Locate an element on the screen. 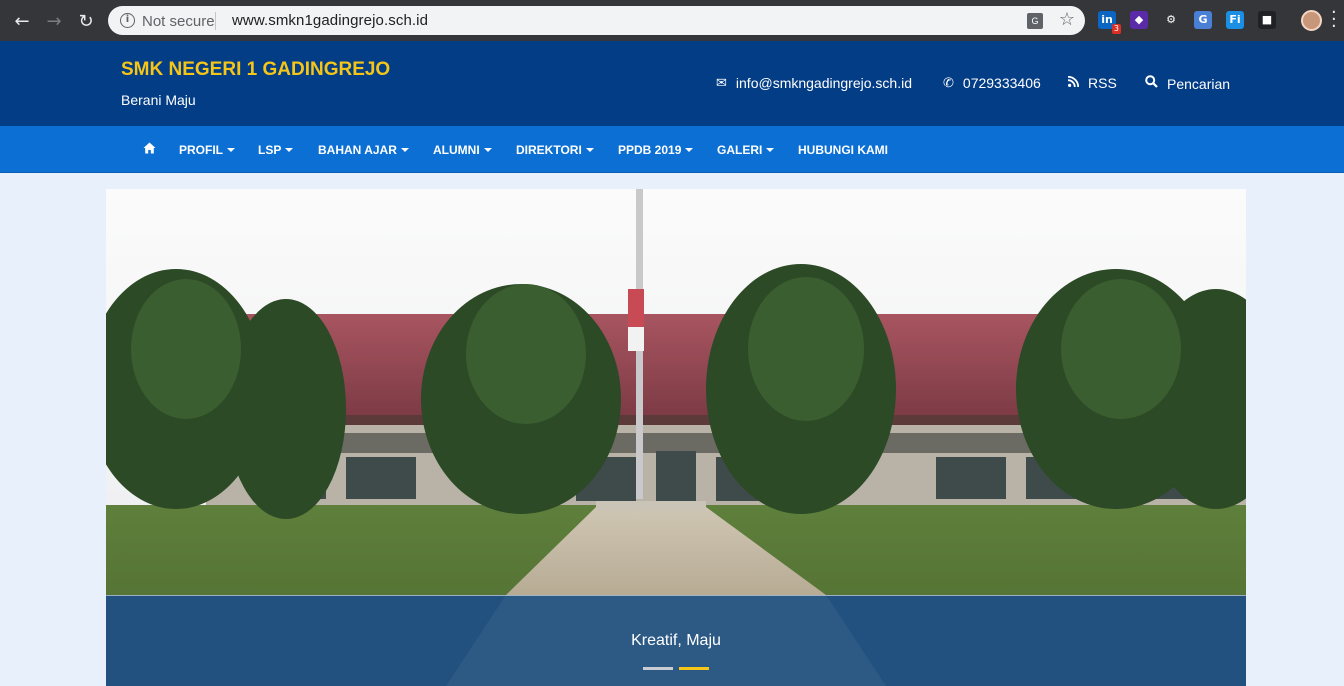 The image size is (1344, 686). security-label: Not secure is located at coordinates (178, 21).